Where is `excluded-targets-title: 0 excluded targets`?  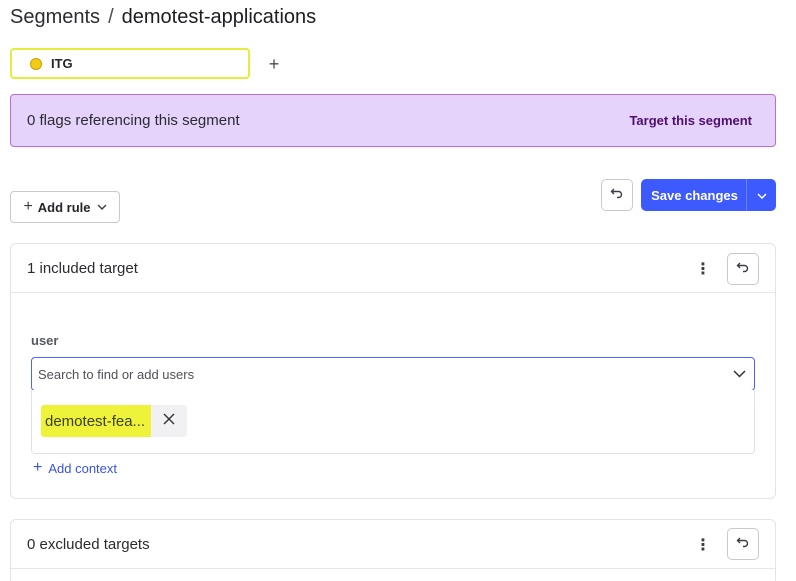
excluded-targets-title: 0 excluded targets is located at coordinates (88, 544).